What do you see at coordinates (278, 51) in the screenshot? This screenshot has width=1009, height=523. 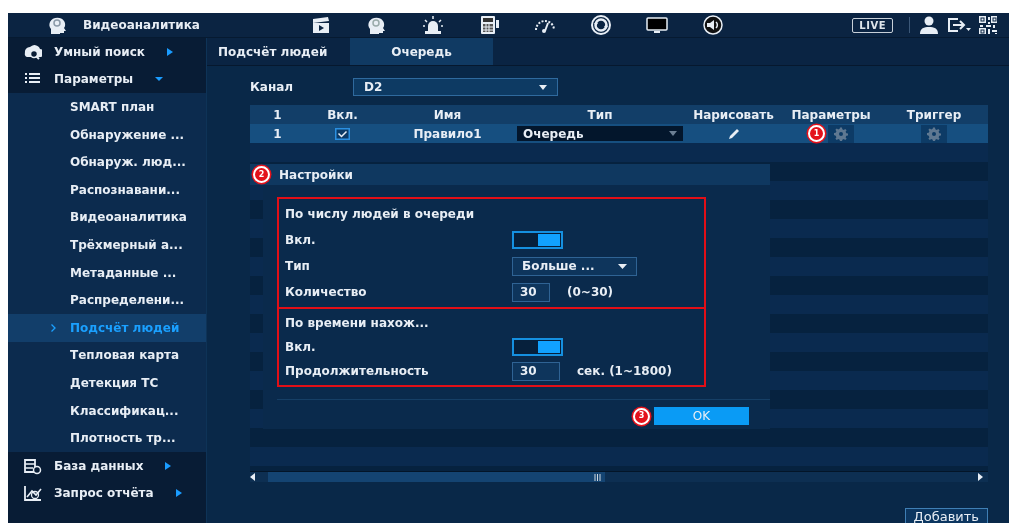 I see `tab: Подсчёт людей` at bounding box center [278, 51].